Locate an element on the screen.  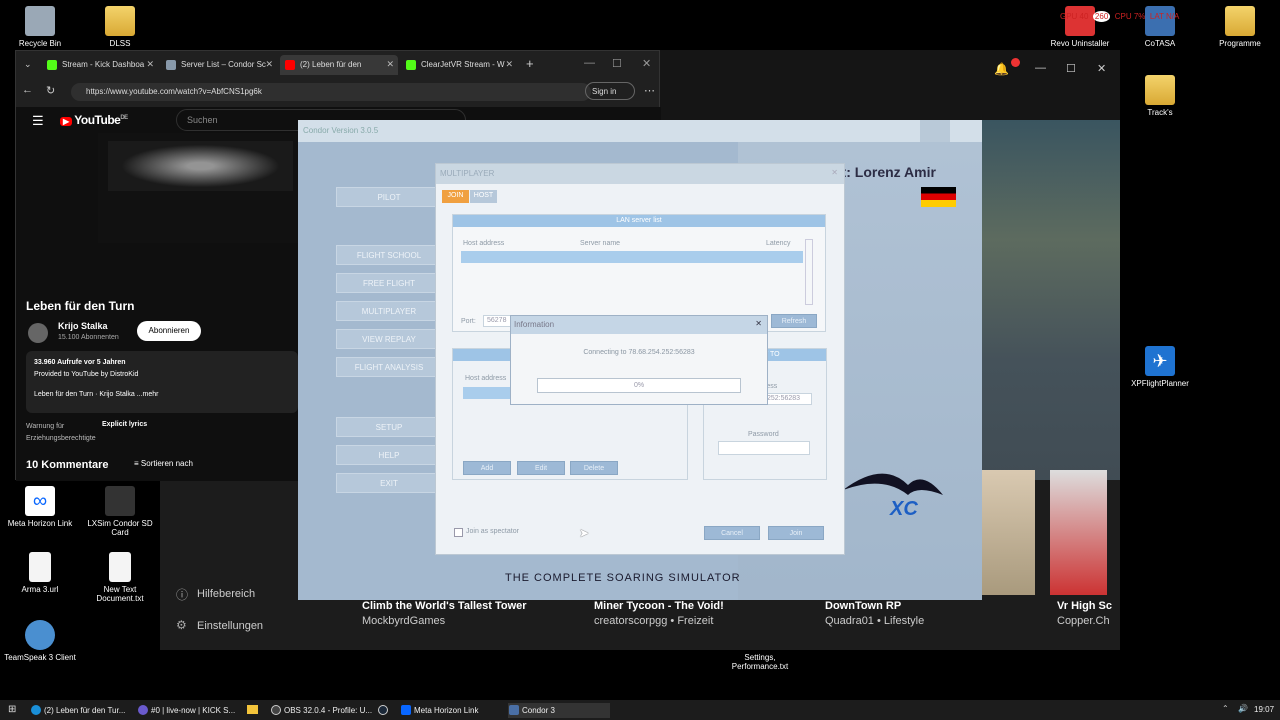
teamspeak-icon: TeamSpeak 3 Client is located at coordinates (40, 641).